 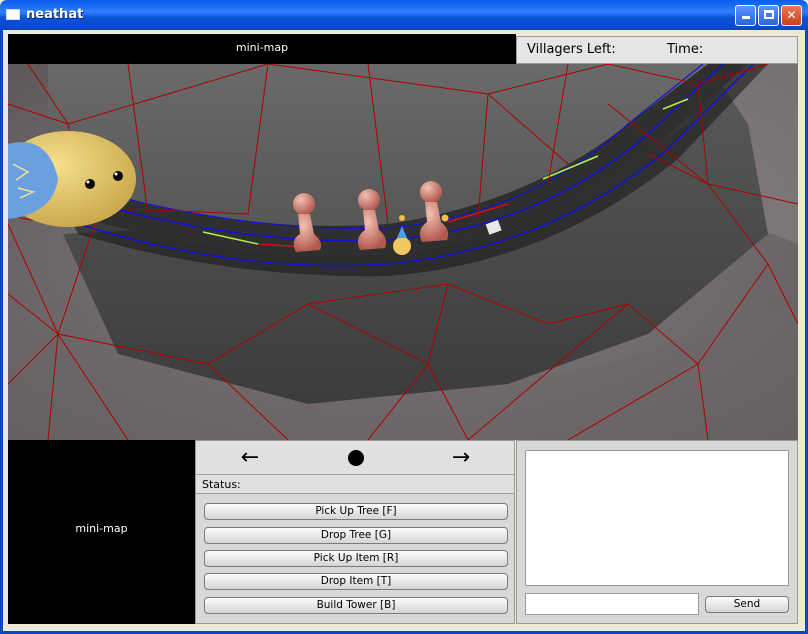 I want to click on status-bar: Status:, so click(x=355, y=484).